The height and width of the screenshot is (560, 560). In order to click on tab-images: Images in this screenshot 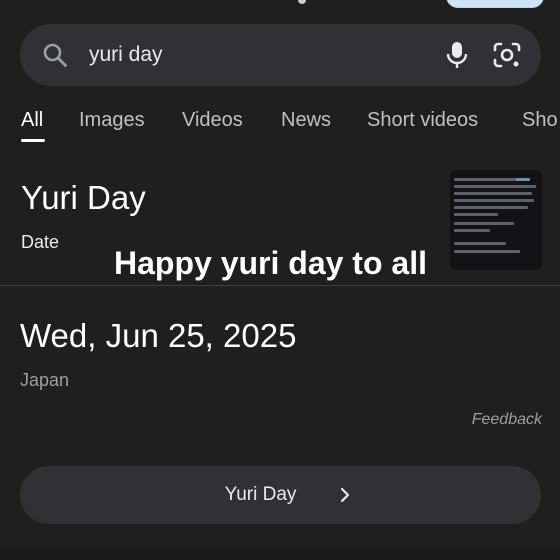, I will do `click(112, 120)`.